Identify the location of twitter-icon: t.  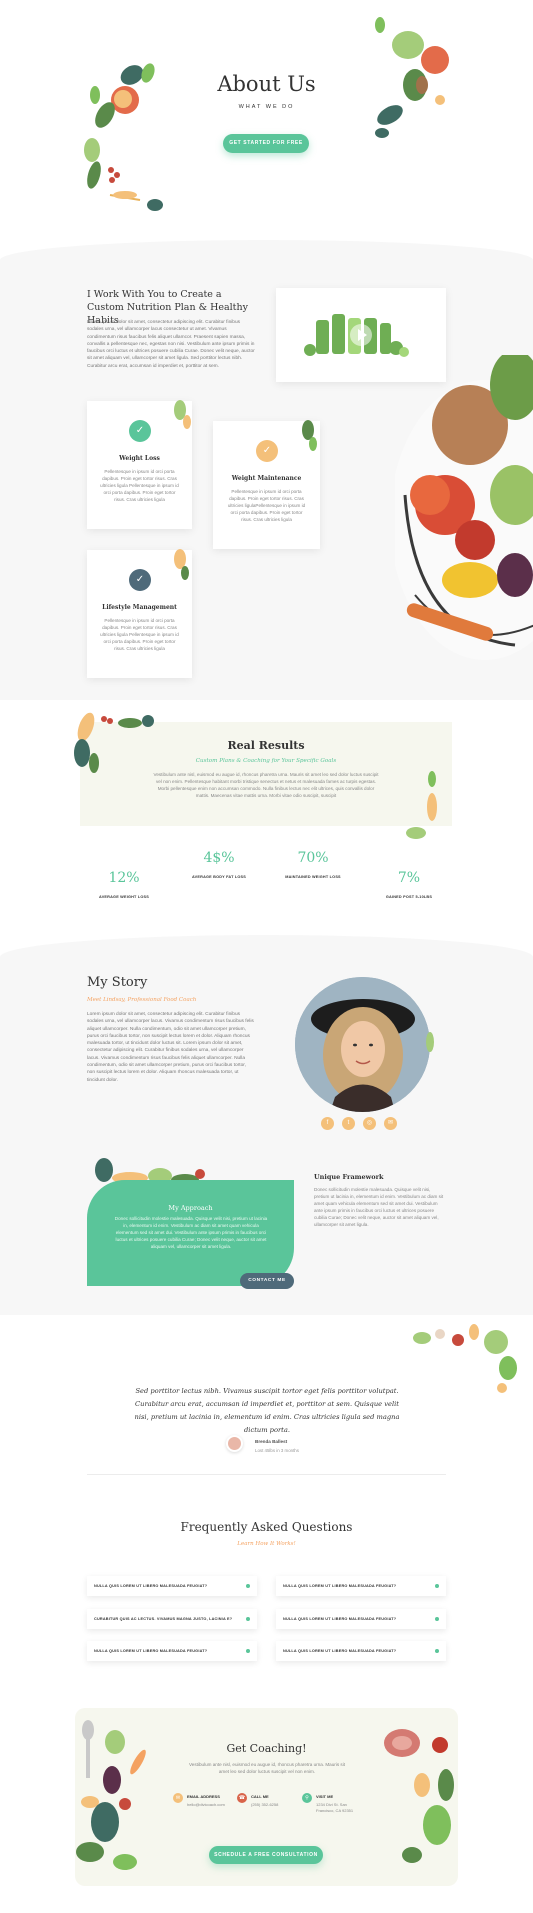
(348, 1123).